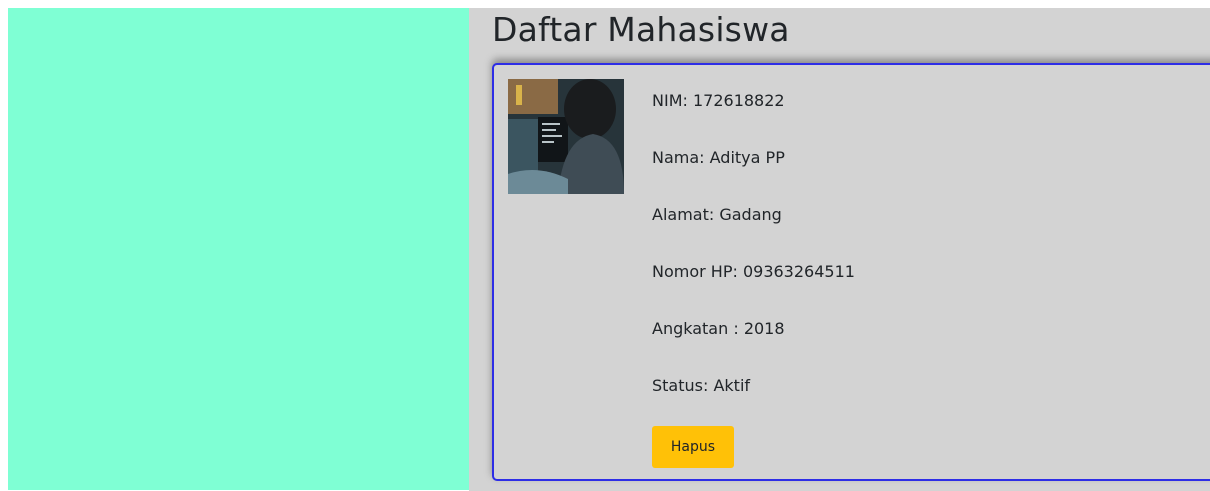 This screenshot has width=1210, height=491. I want to click on student-phone: Nomor HP: 09363264511, so click(753, 271).